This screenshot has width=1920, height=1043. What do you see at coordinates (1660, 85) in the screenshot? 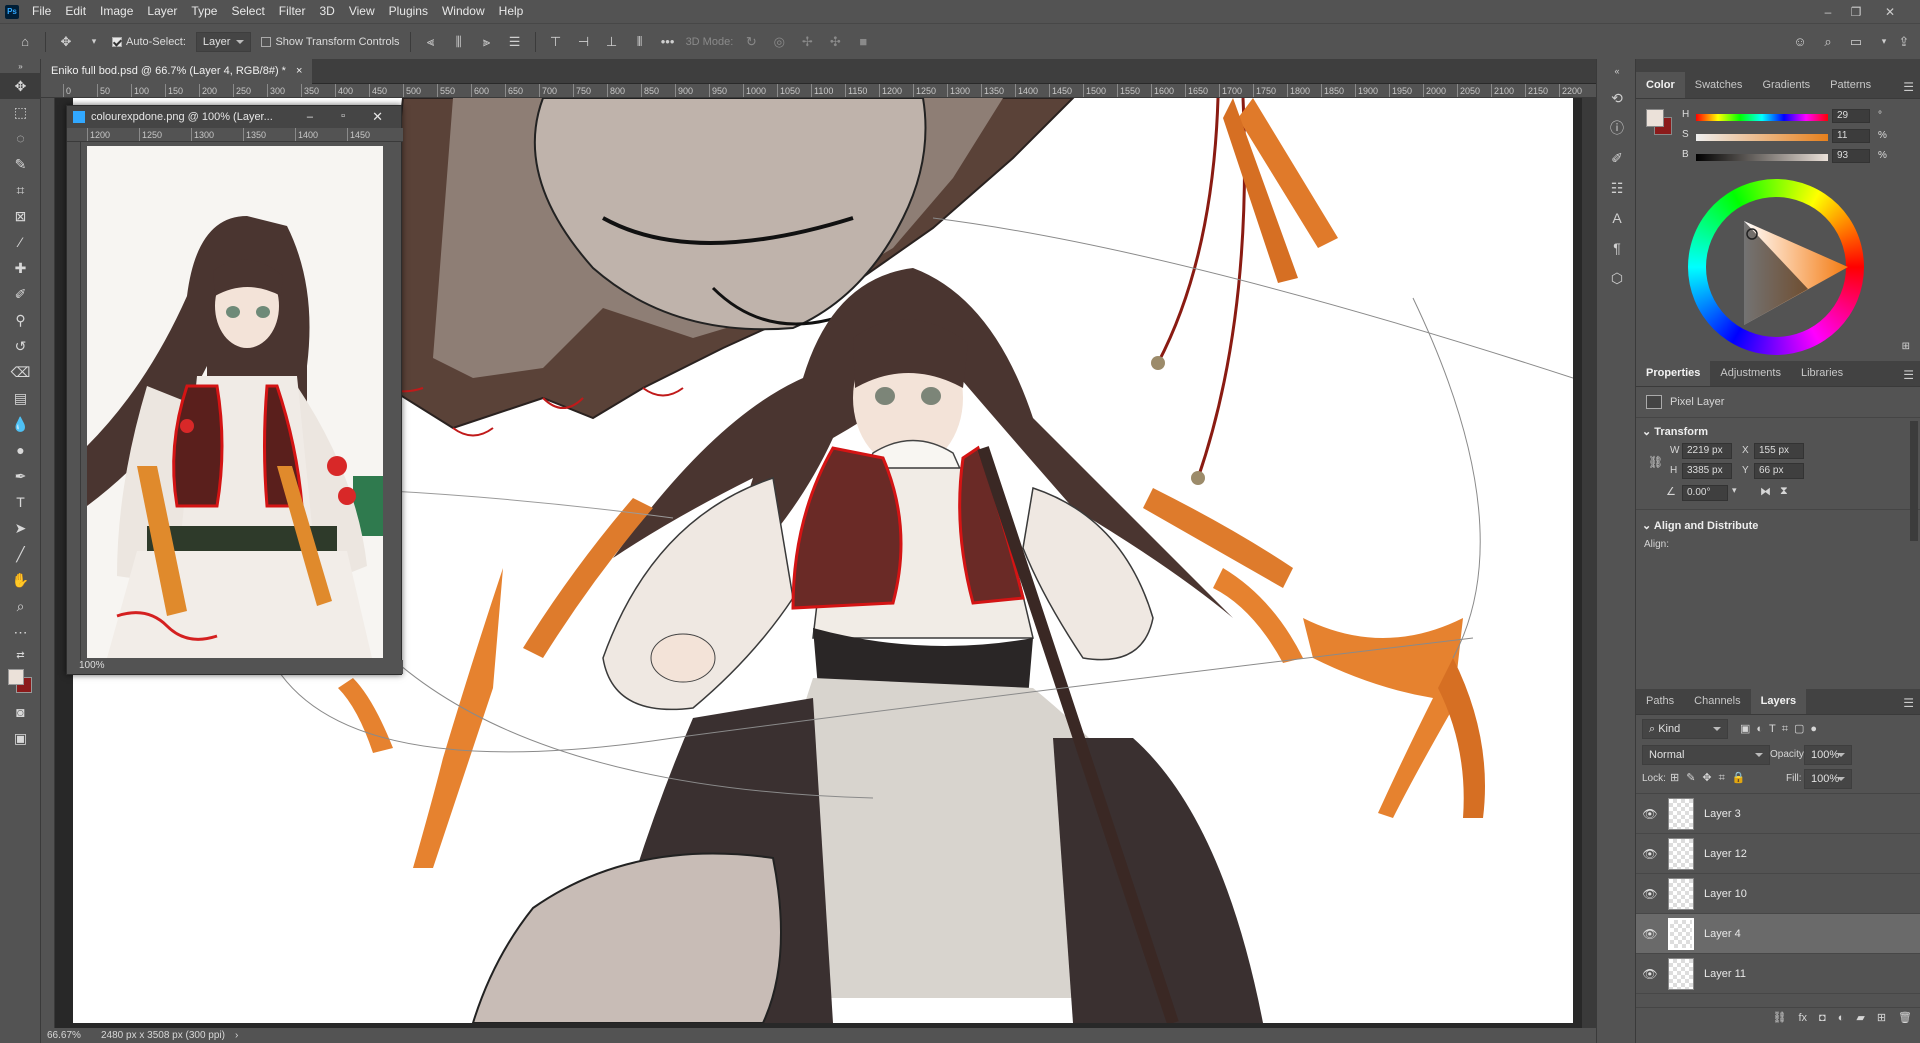
I see `tab-color: Color` at bounding box center [1660, 85].